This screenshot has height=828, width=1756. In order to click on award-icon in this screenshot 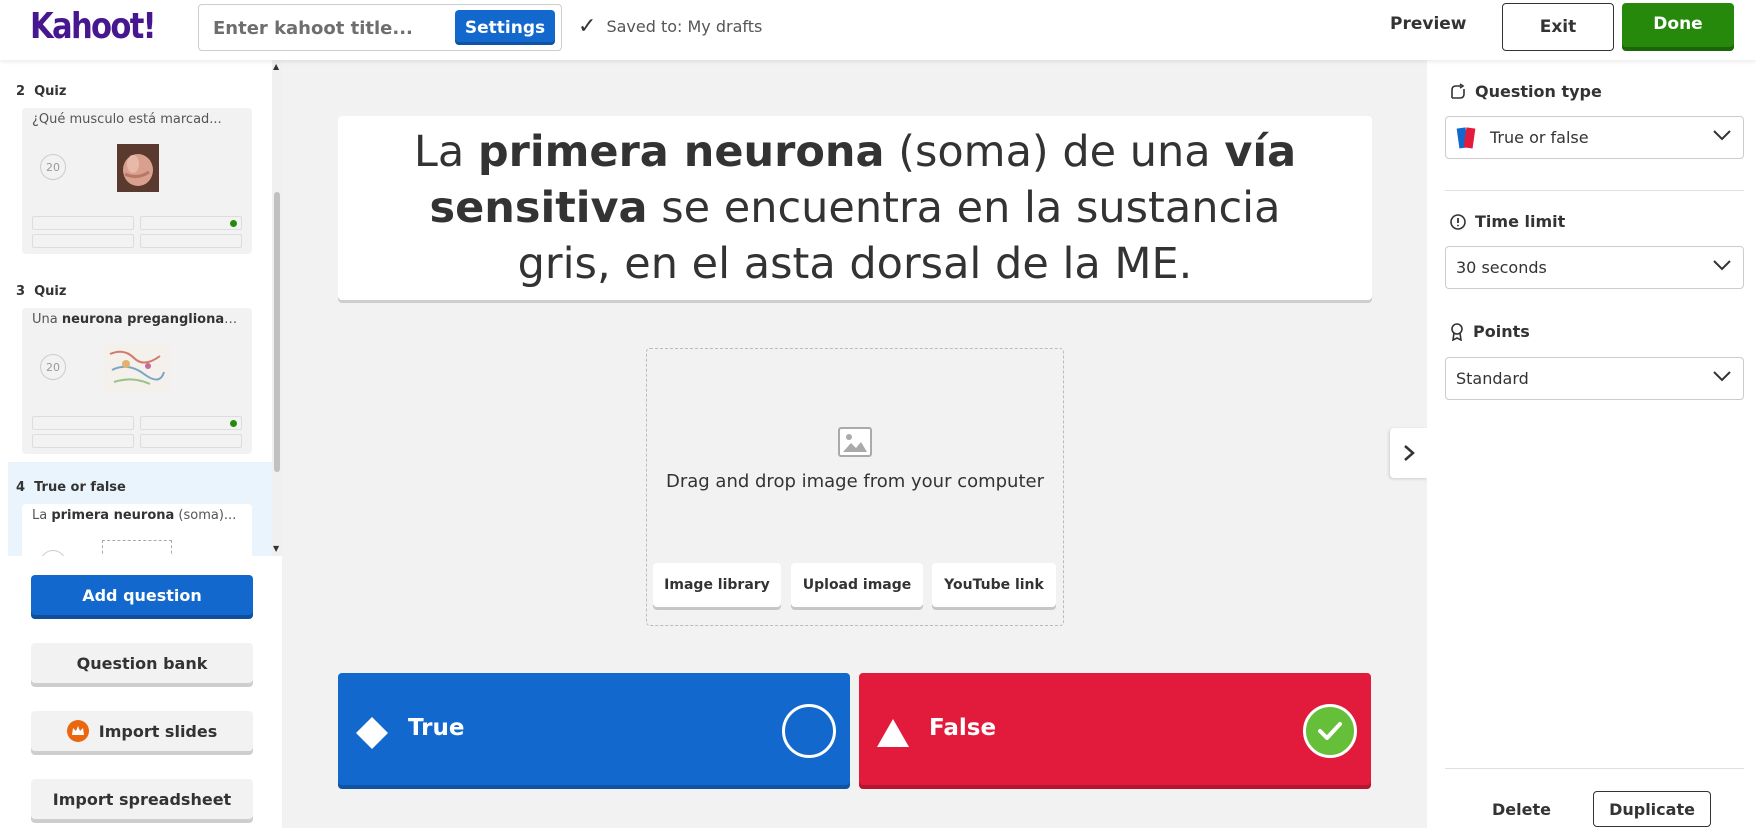, I will do `click(1457, 331)`.